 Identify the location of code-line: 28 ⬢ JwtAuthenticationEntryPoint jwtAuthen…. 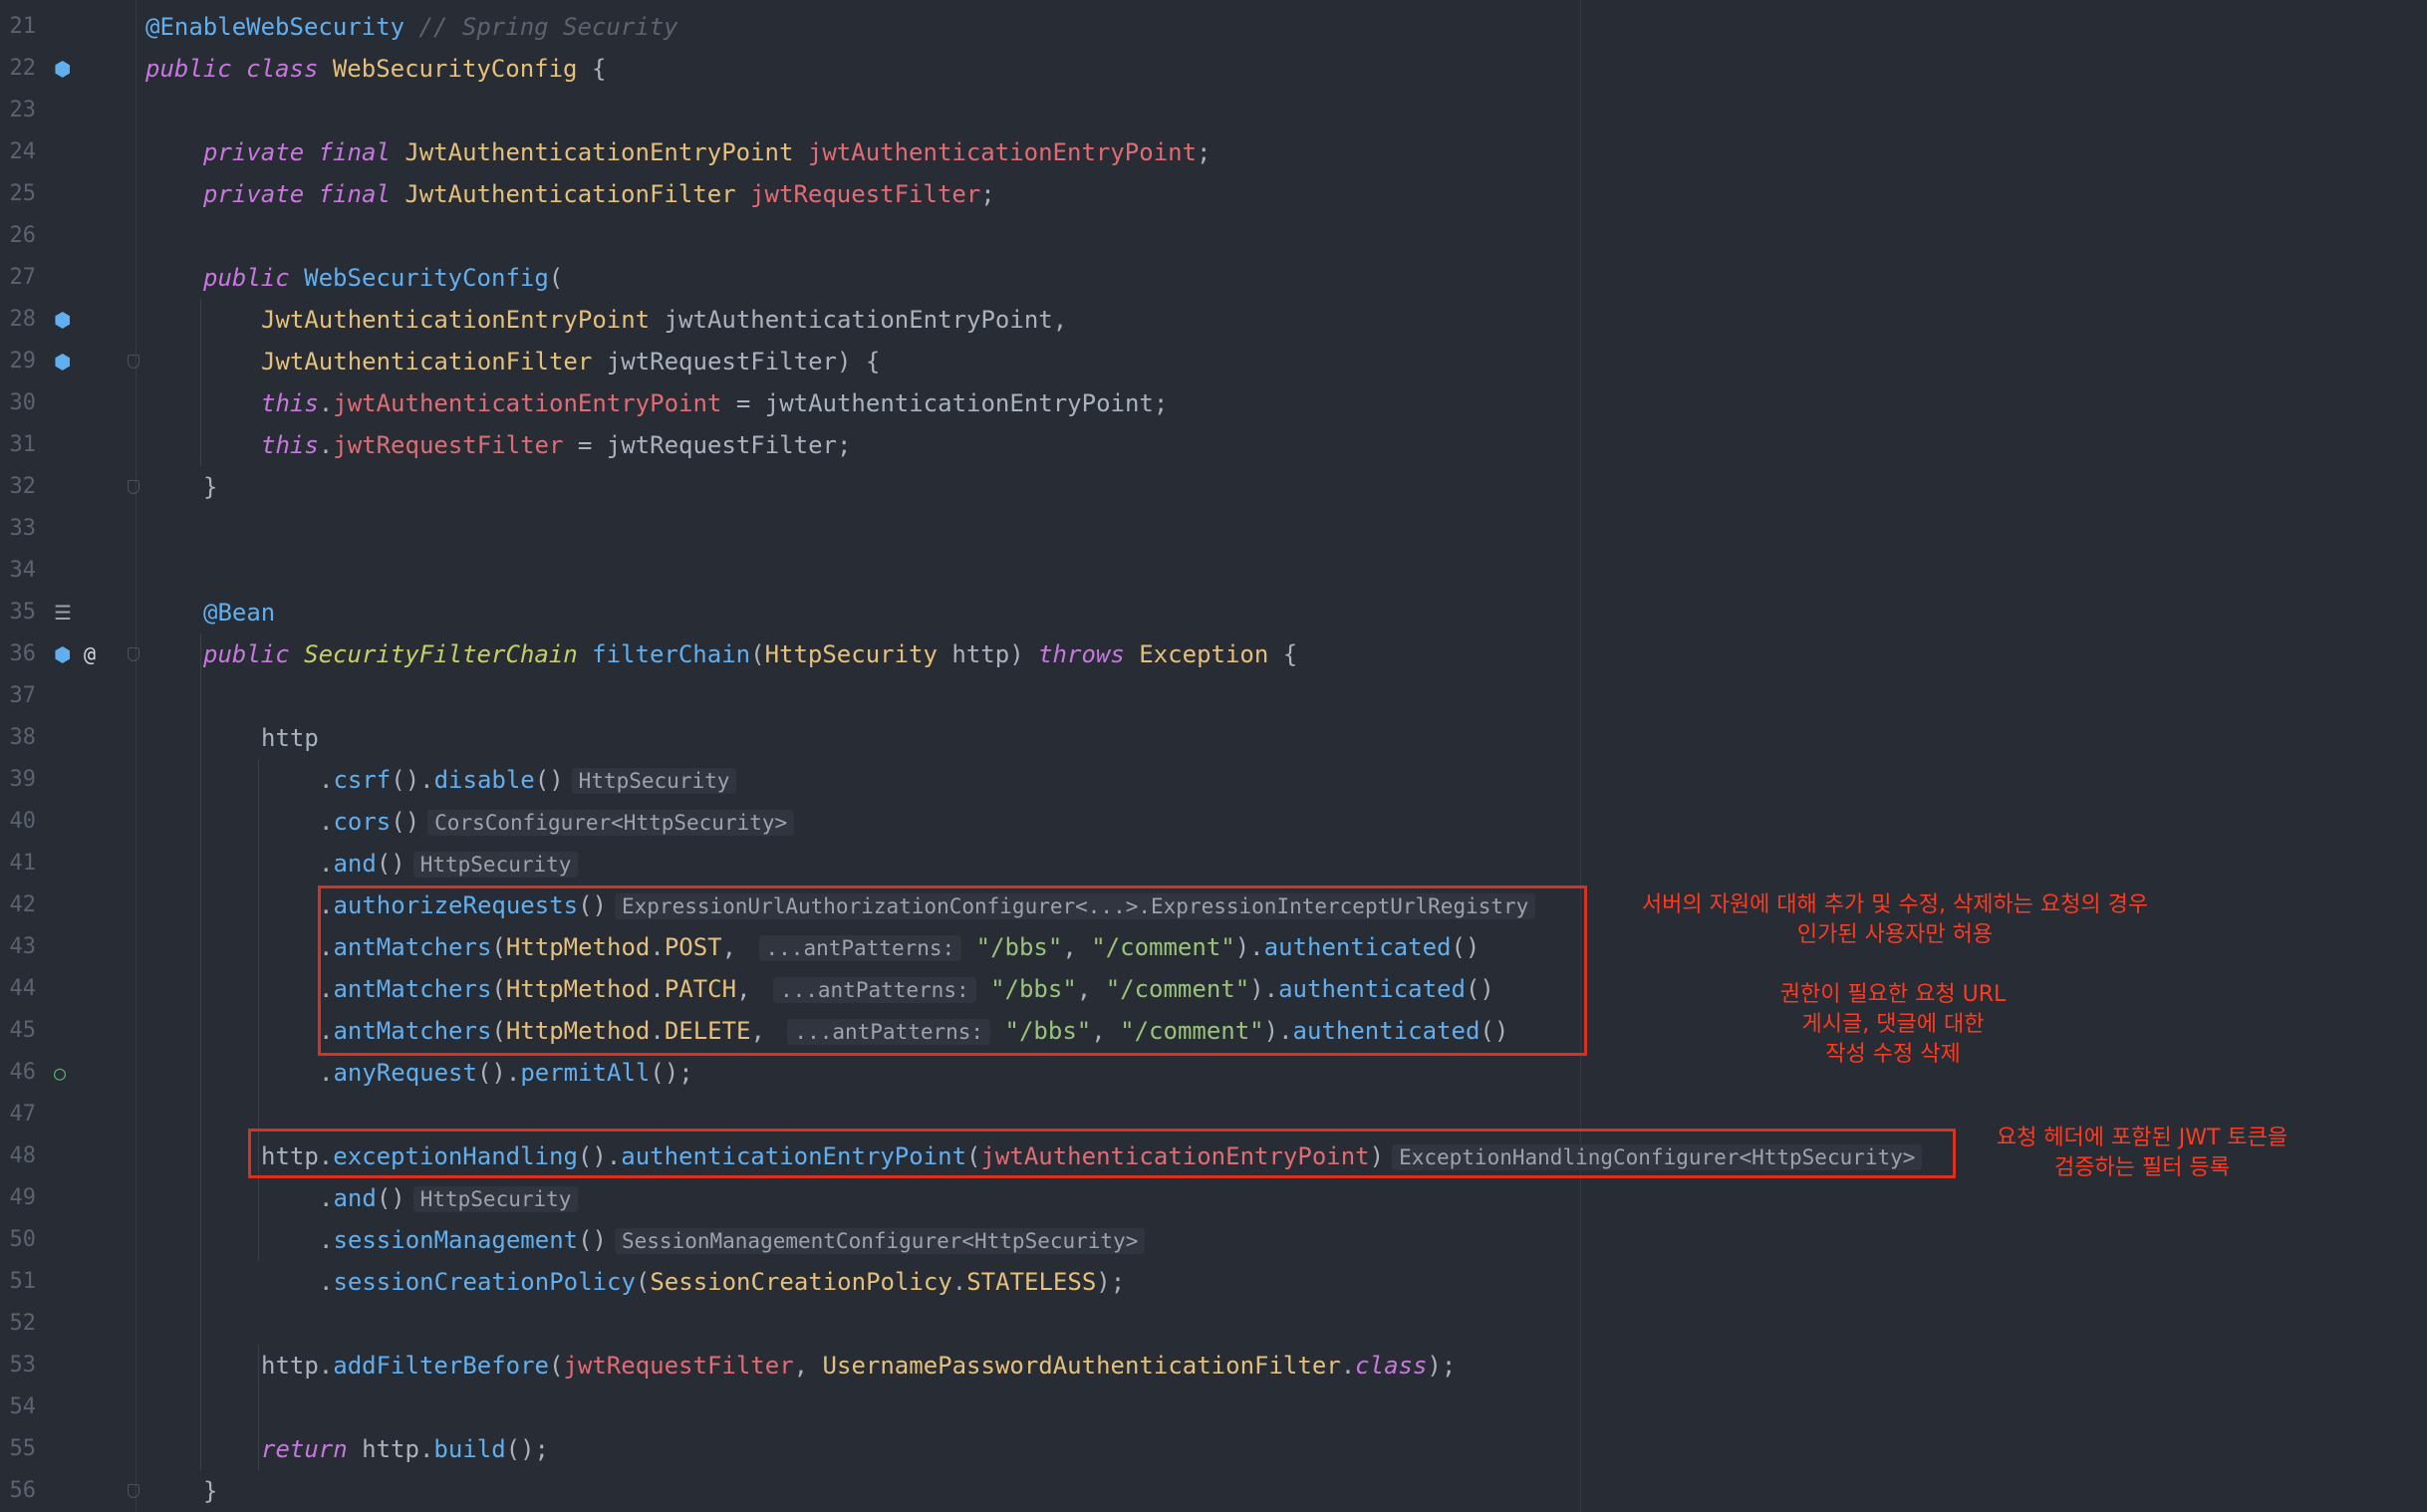
(1213, 320).